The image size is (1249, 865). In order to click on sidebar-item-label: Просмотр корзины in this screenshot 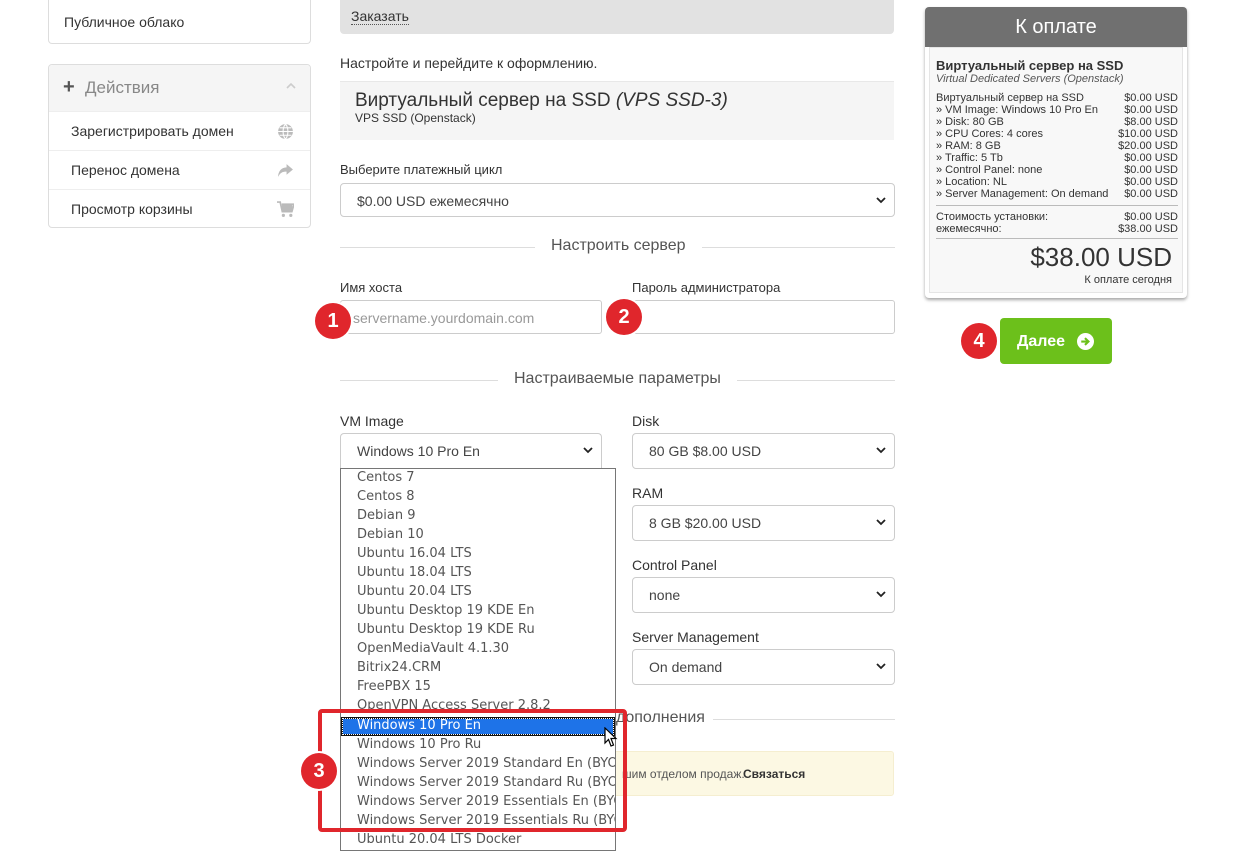, I will do `click(132, 209)`.